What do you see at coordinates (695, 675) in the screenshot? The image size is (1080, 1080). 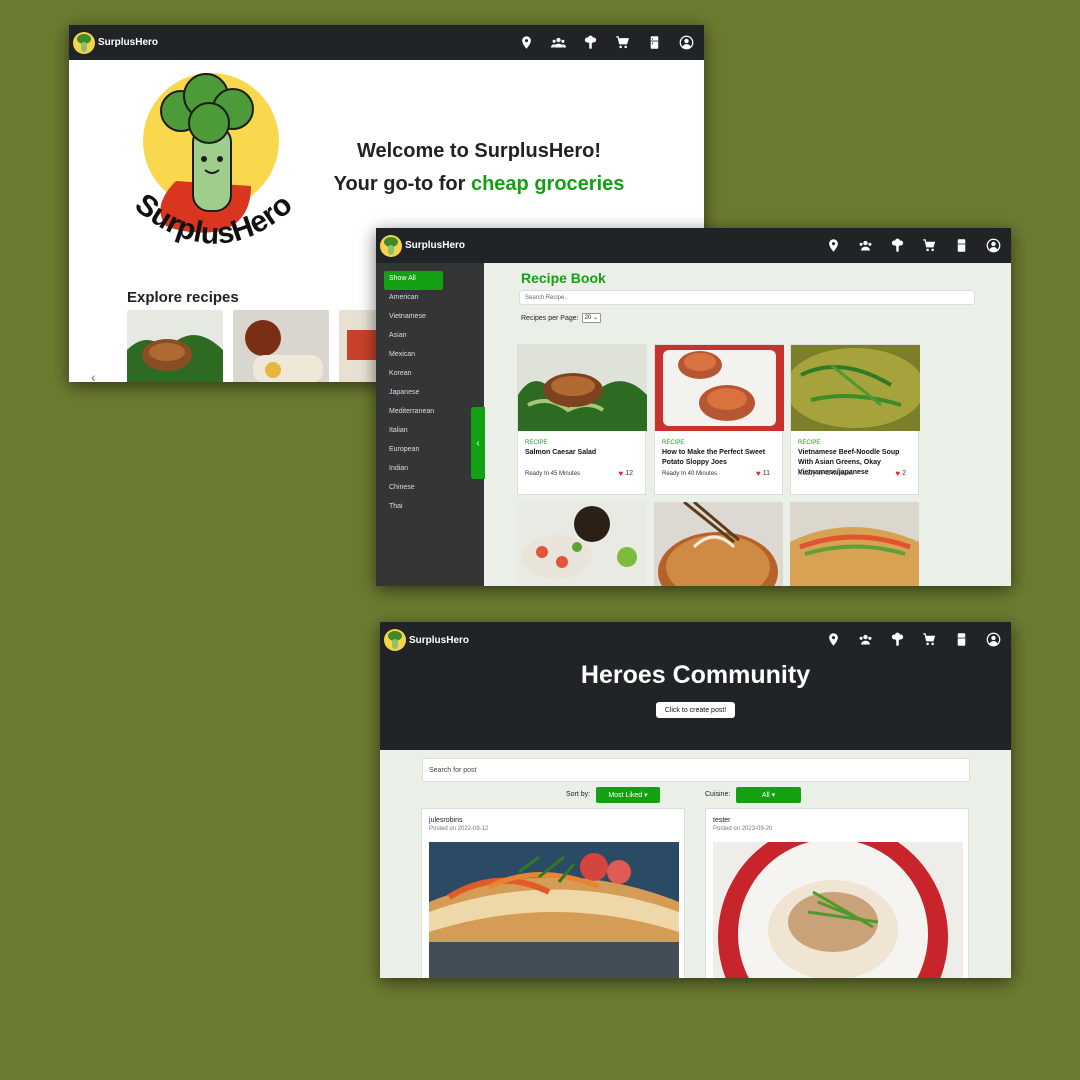 I see `page-title: Heroes Community` at bounding box center [695, 675].